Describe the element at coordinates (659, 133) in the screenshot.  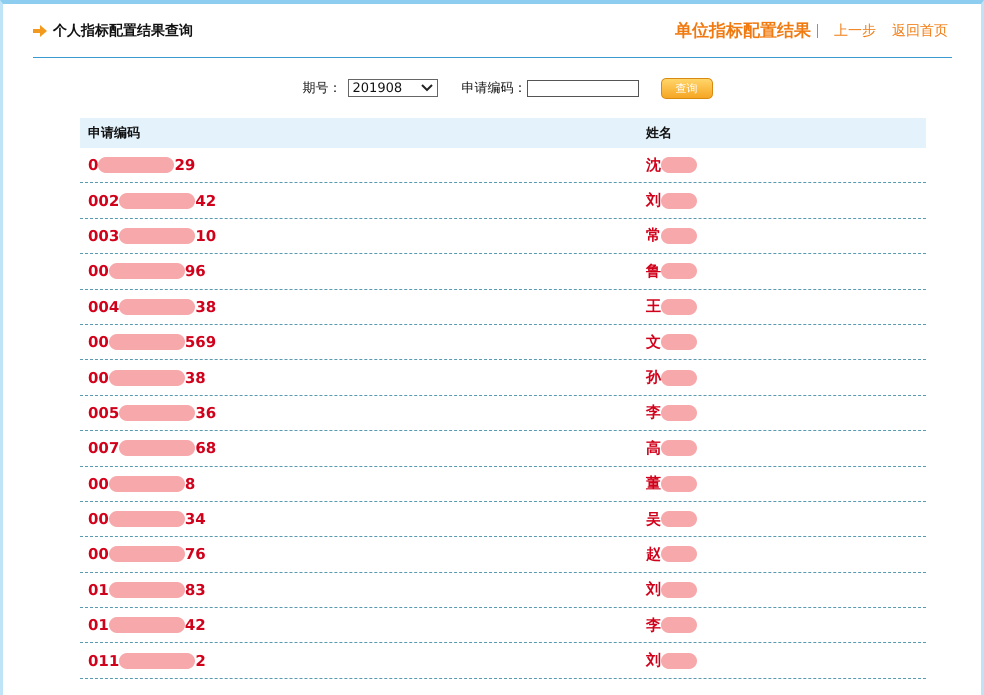
I see `column-header: 姓名` at that location.